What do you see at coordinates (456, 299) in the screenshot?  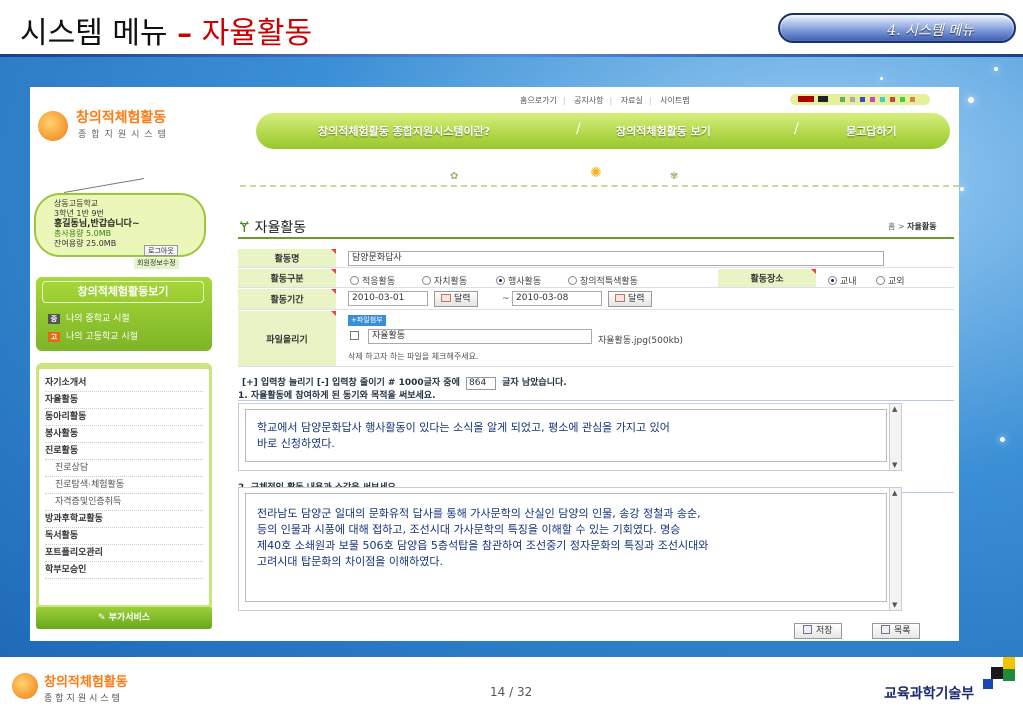 I see `calendar-start-button: 달력` at bounding box center [456, 299].